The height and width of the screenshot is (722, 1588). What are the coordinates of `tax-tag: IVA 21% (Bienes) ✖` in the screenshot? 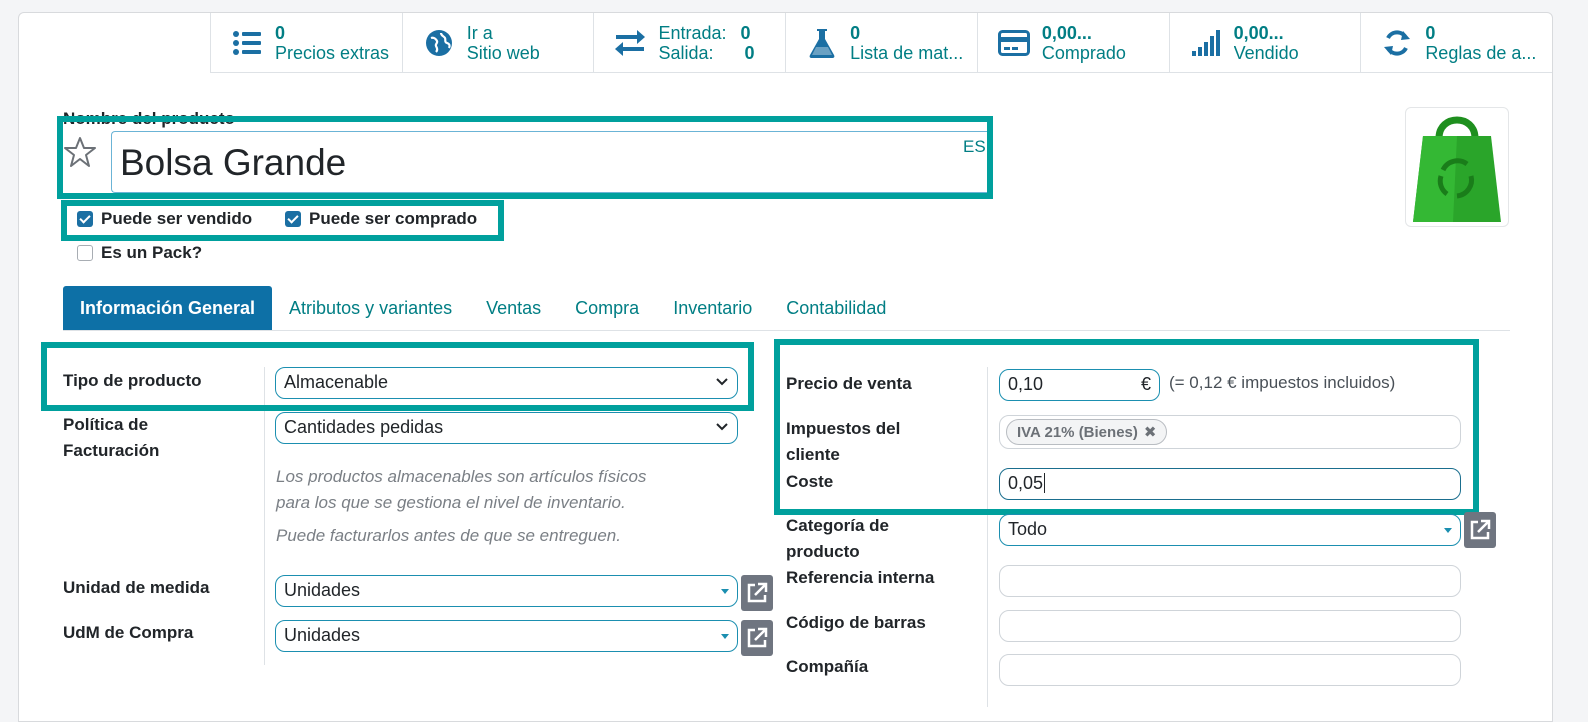 It's located at (1087, 432).